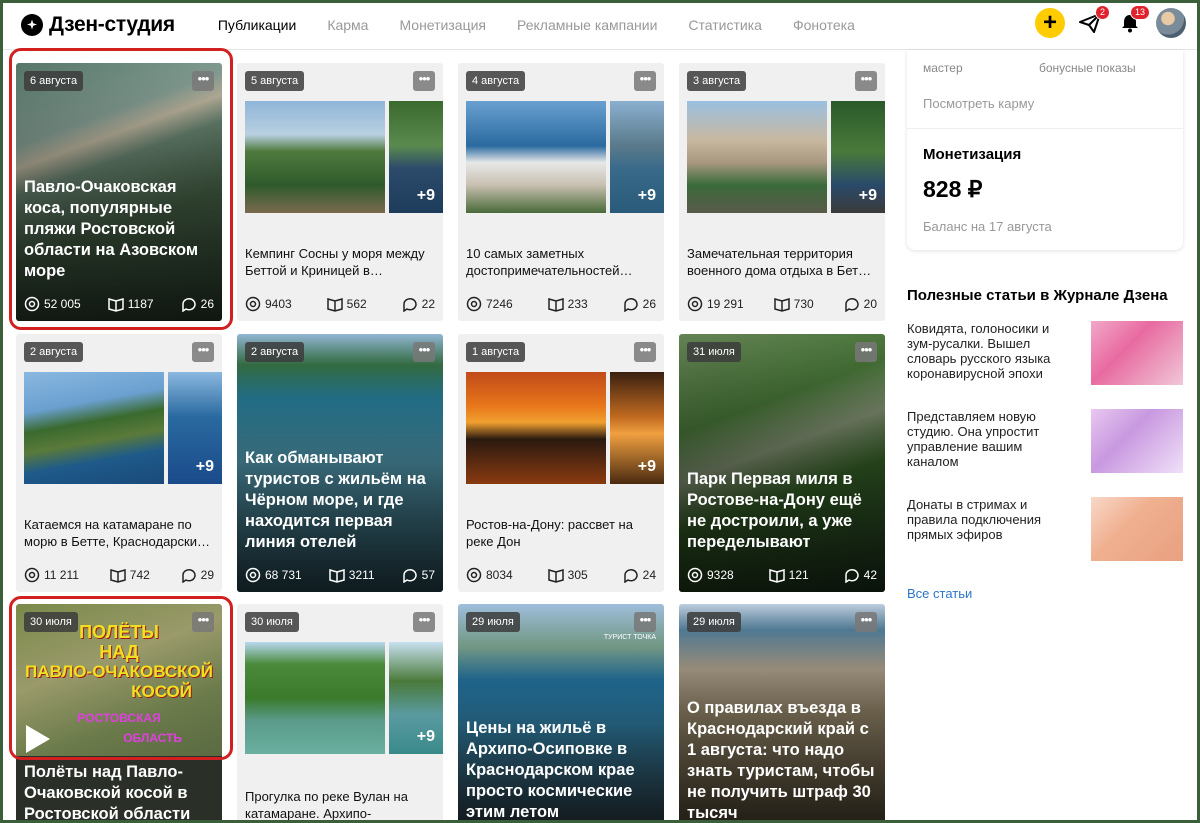 This screenshot has height=823, width=1200. I want to click on comment-icon, so click(851, 305).